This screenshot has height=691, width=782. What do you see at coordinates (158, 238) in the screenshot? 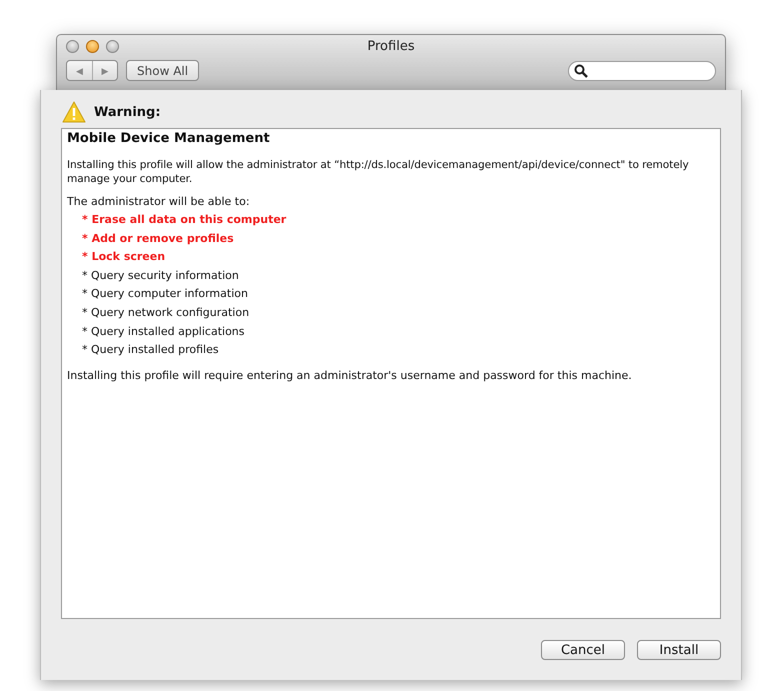
I see `ability-item: * Add or remove profiles` at bounding box center [158, 238].